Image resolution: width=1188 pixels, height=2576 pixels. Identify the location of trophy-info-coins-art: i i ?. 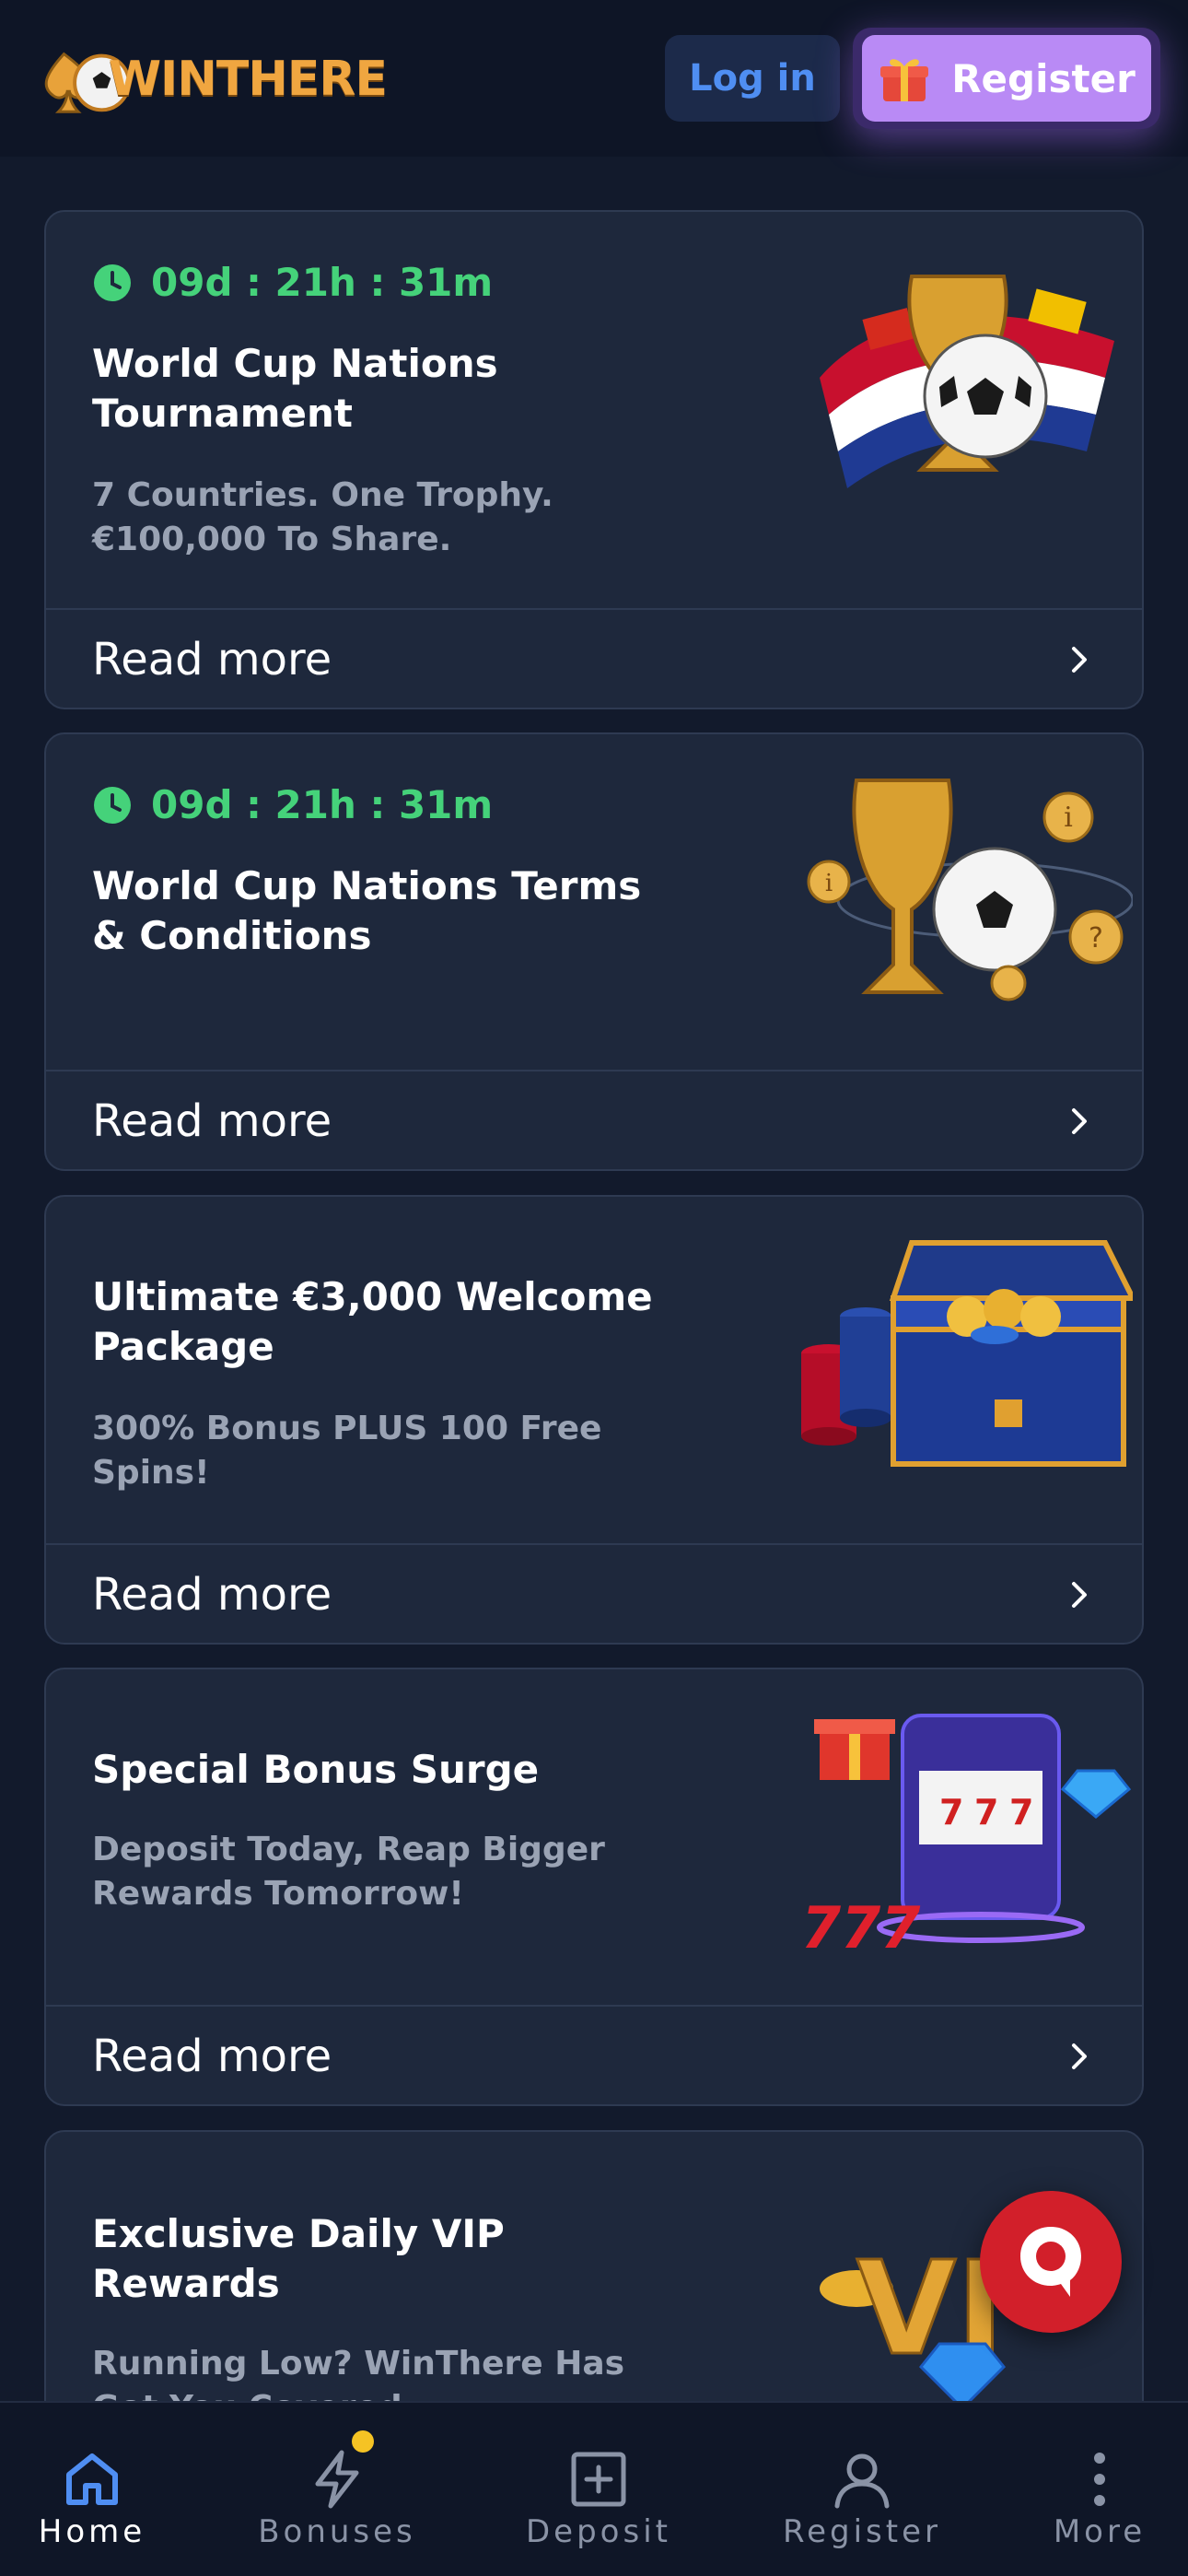
(970, 890).